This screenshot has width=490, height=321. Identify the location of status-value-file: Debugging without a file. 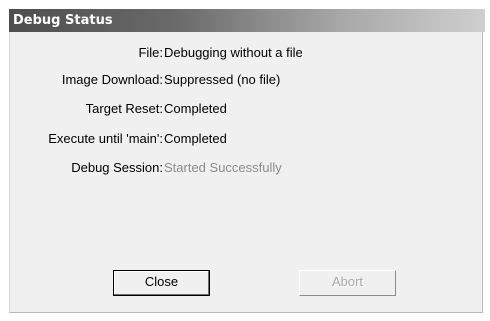
(233, 52).